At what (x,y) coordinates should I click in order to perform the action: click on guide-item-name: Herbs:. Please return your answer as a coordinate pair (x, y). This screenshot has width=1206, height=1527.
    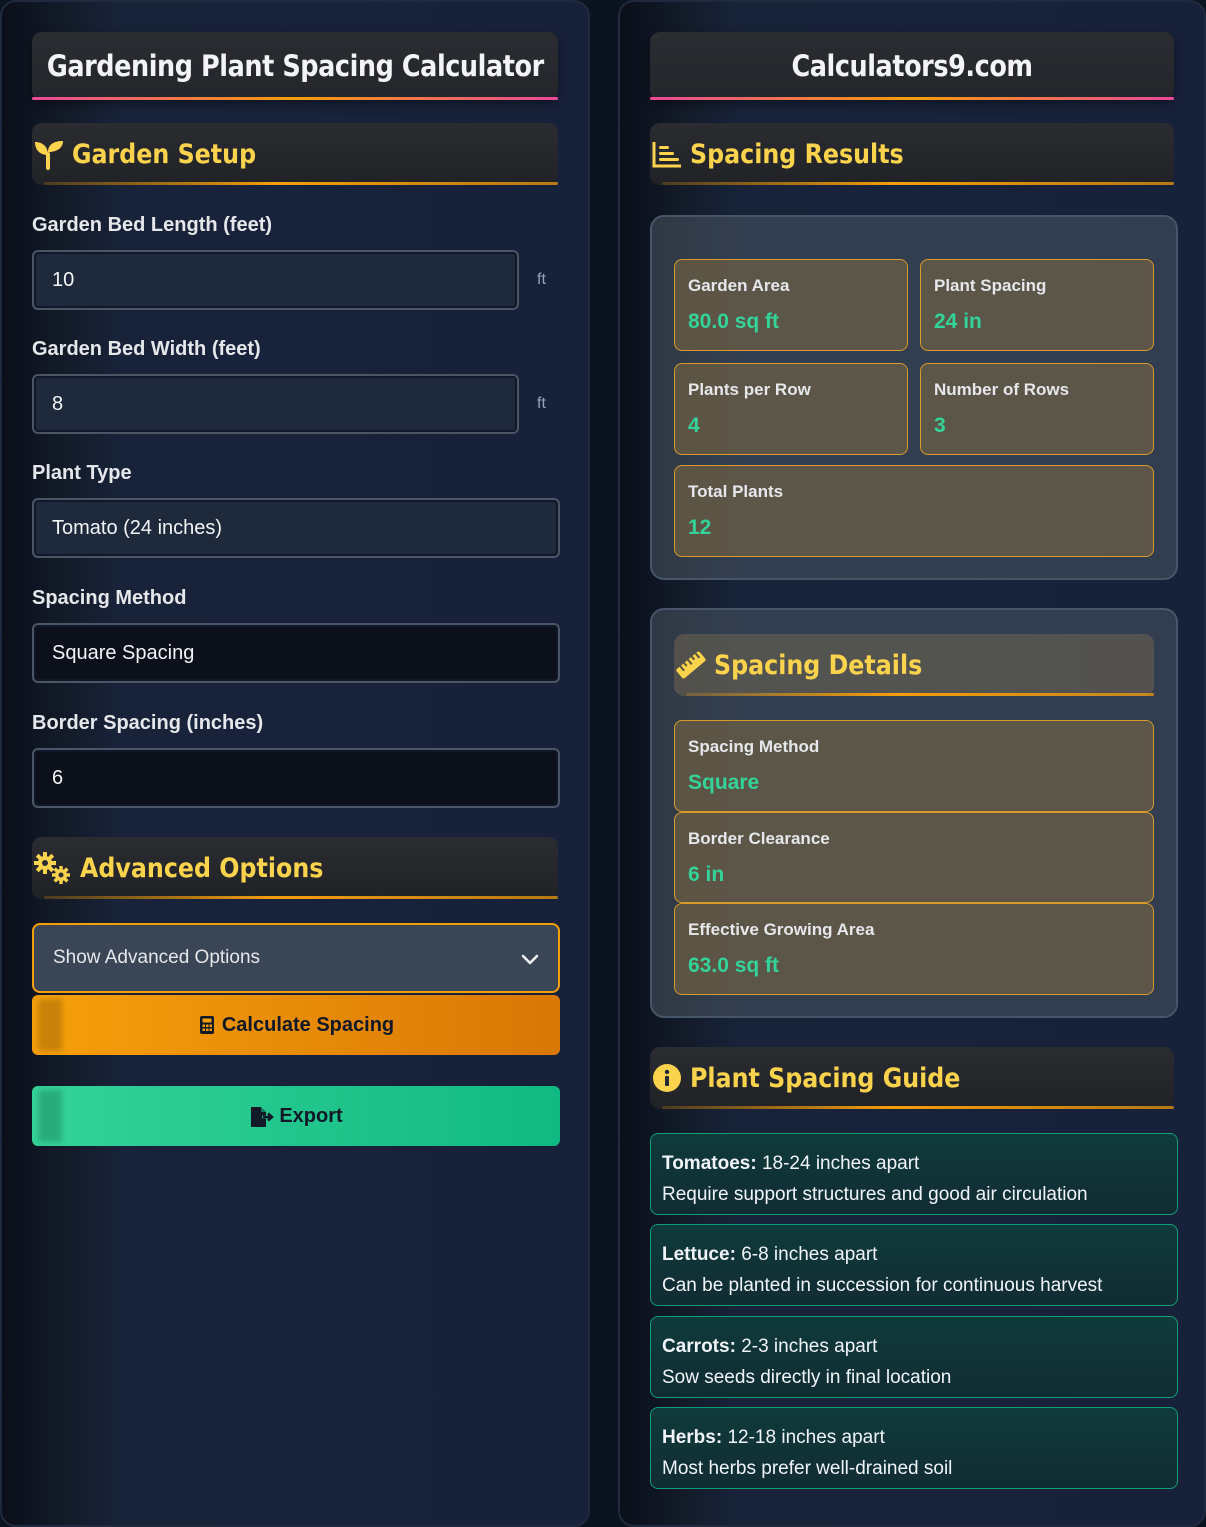
    Looking at the image, I should click on (692, 1437).